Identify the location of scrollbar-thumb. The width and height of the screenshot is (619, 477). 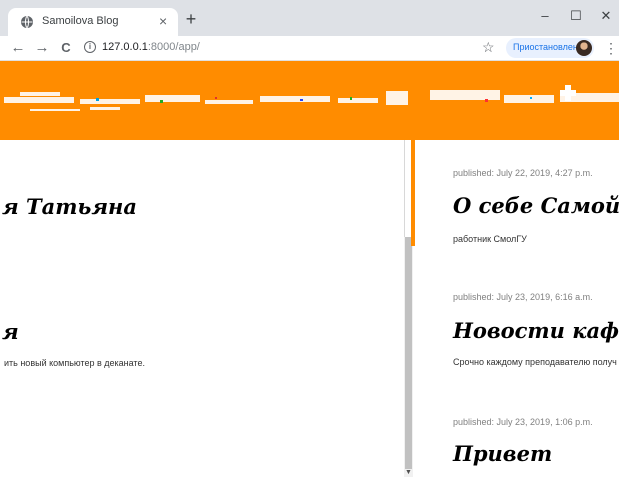
(408, 353).